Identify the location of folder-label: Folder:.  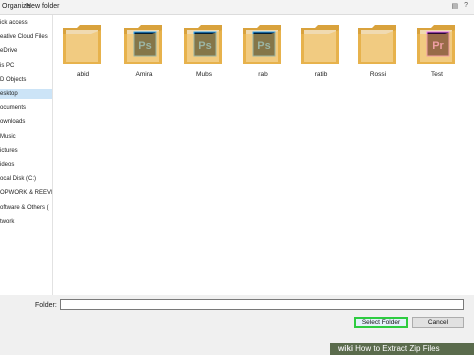
(46, 305).